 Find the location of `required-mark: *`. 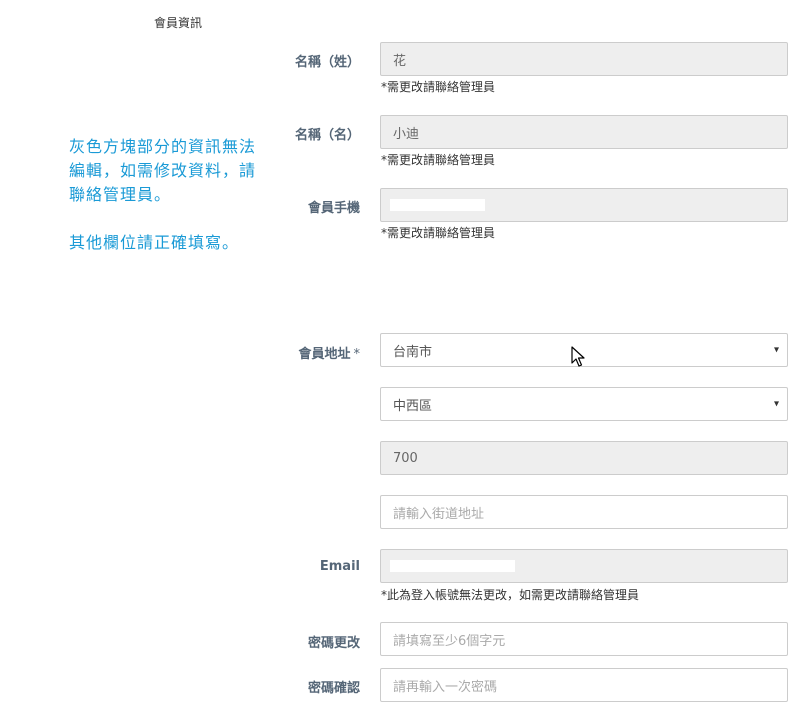

required-mark: * is located at coordinates (357, 354).